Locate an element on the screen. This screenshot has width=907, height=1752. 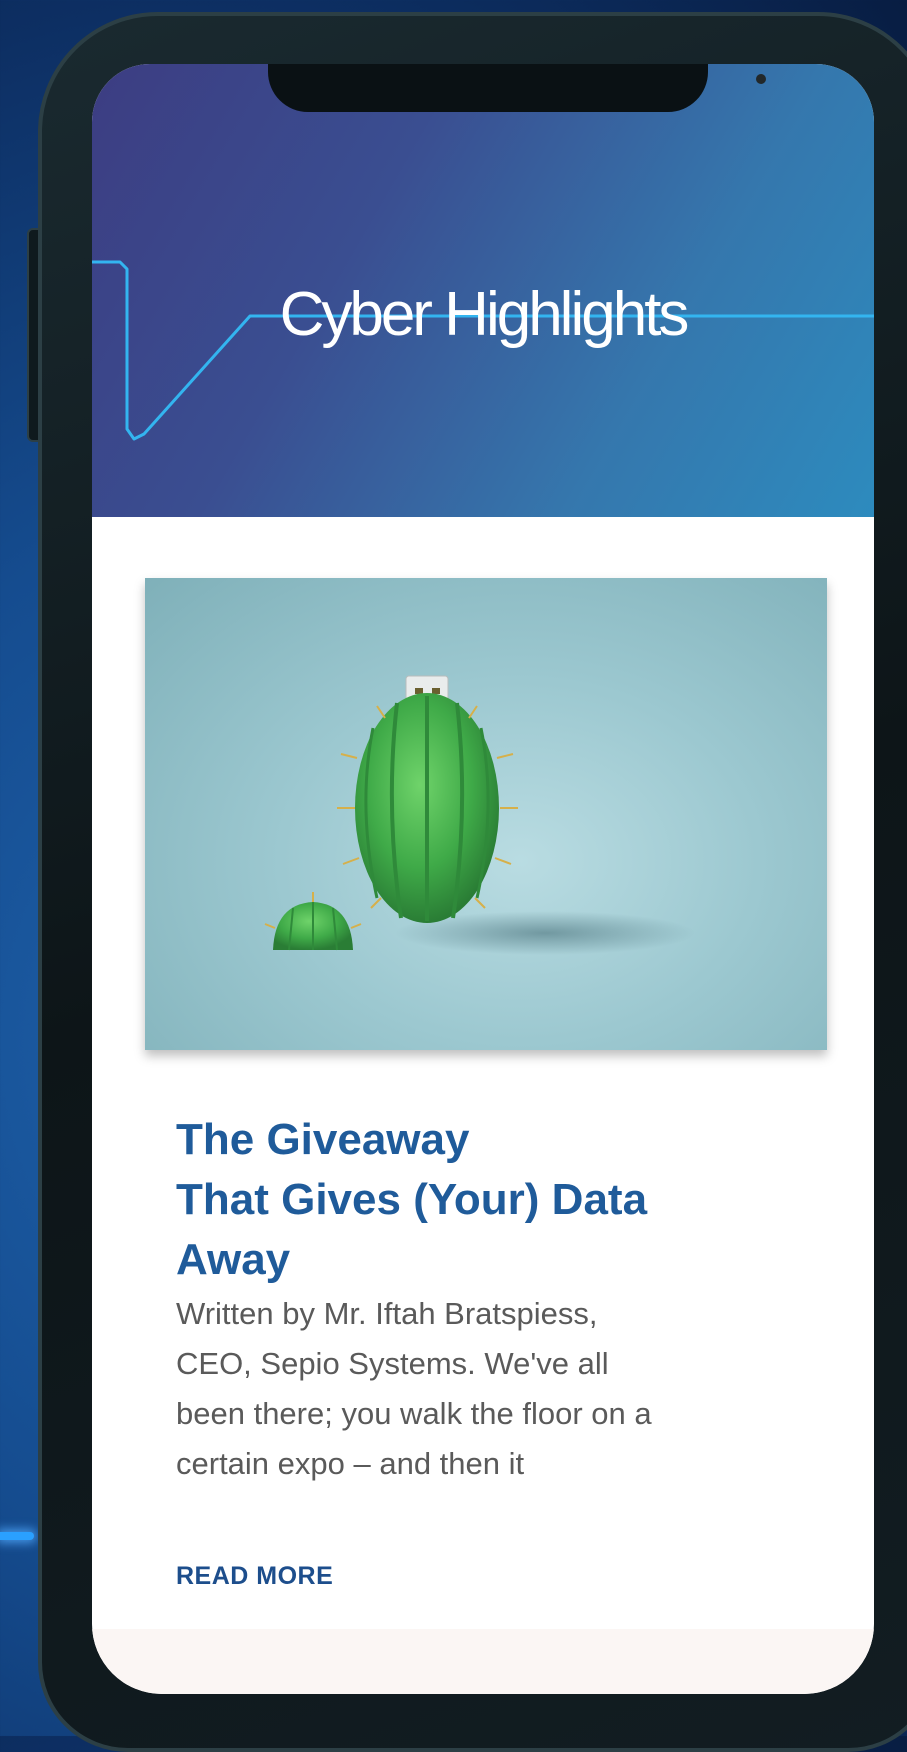
phone-notch is located at coordinates (517, 88).